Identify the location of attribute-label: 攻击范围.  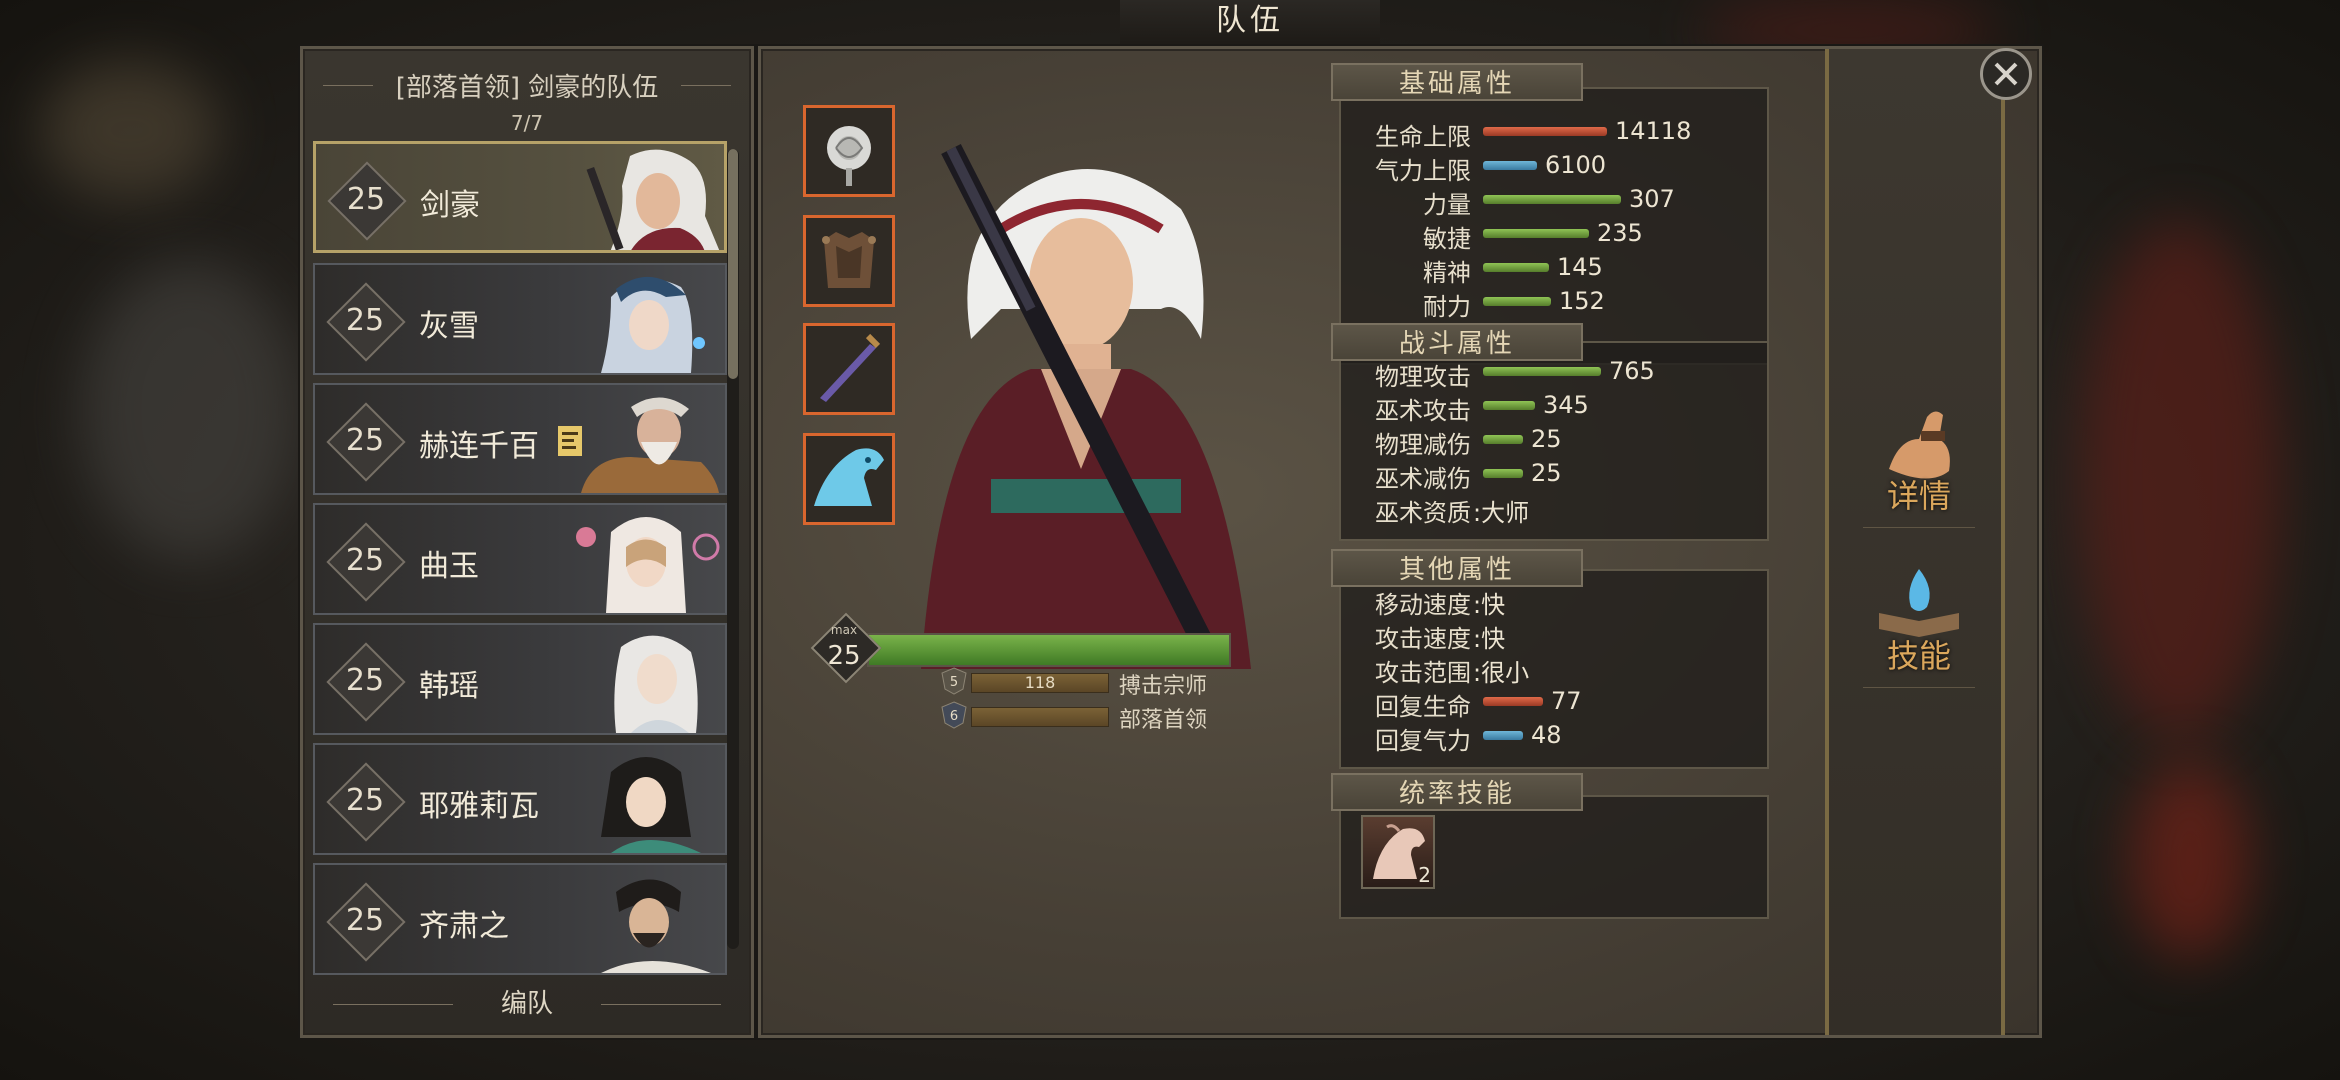
(1423, 673).